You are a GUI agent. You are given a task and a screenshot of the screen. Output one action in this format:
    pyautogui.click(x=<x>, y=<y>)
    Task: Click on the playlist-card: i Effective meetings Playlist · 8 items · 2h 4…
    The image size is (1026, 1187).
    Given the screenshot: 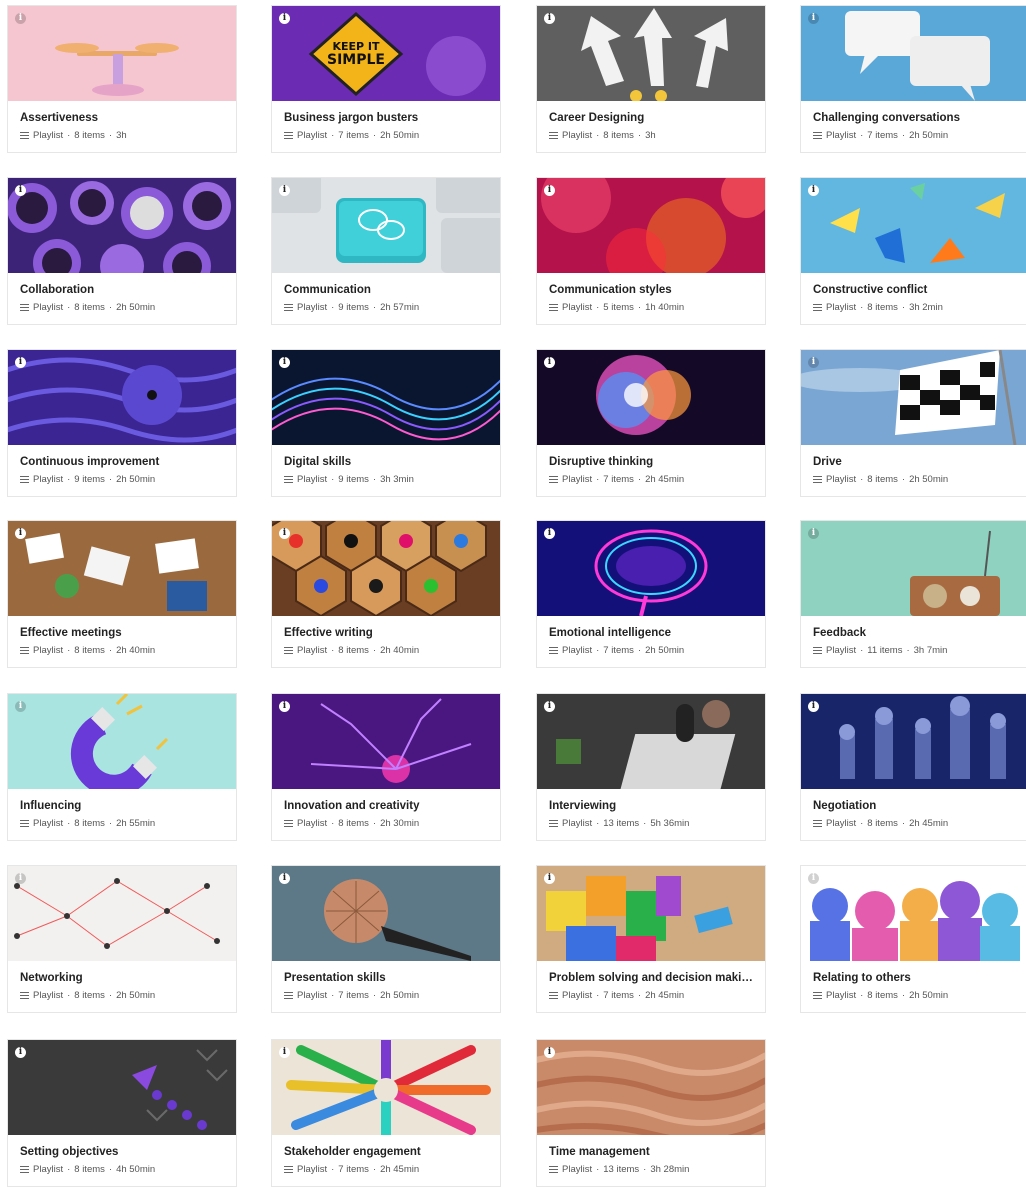 What is the action you would take?
    pyautogui.click(x=122, y=594)
    